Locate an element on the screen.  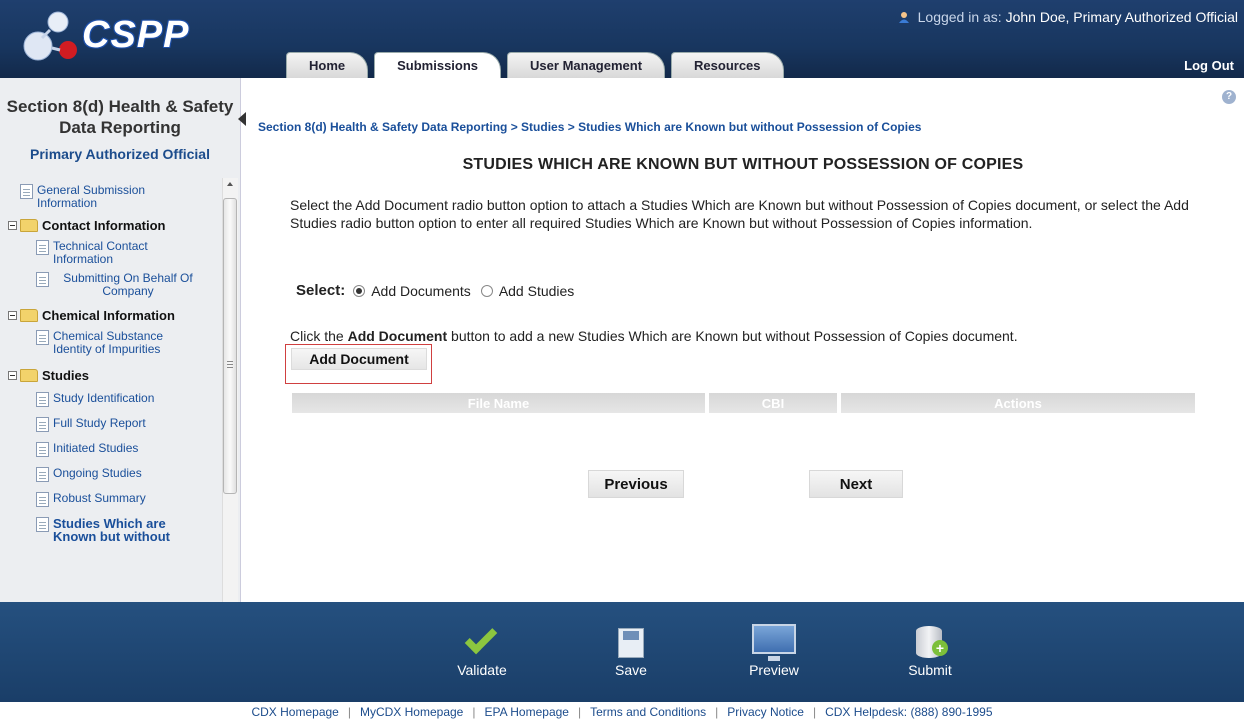
radio-add-studies-label: Add Studies is located at coordinates (537, 291).